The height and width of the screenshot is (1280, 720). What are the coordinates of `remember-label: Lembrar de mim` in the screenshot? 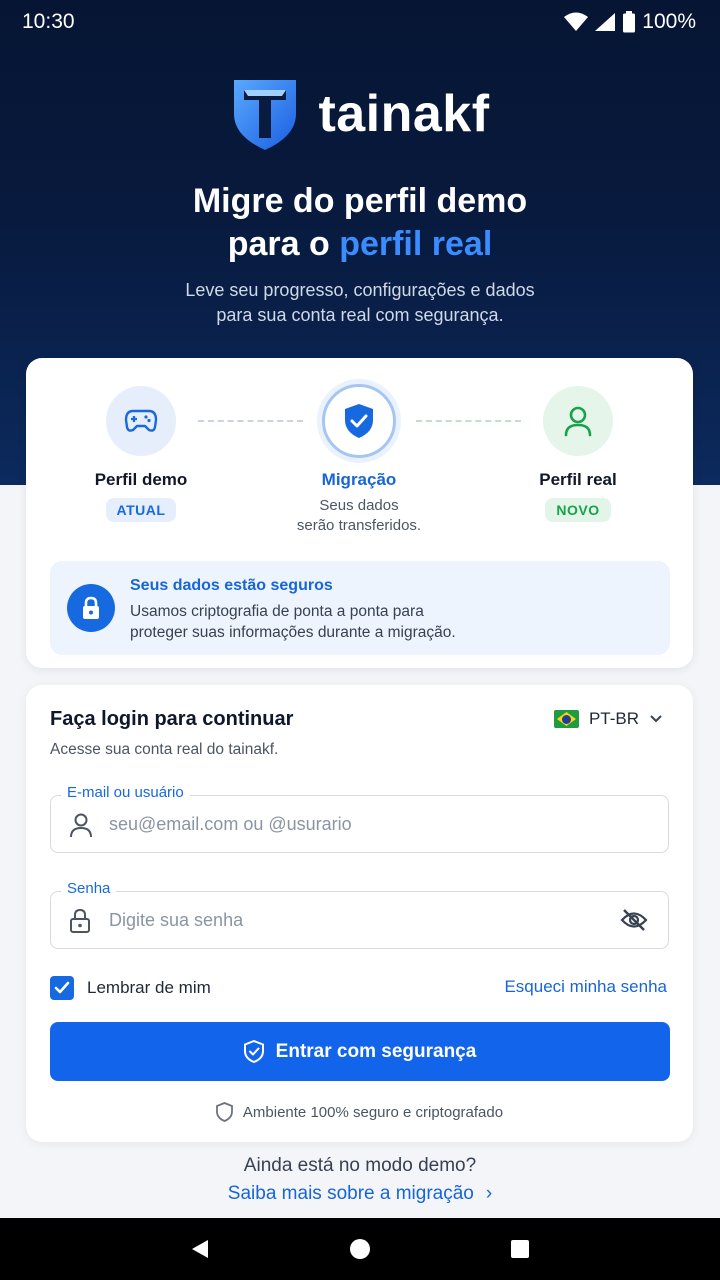 It's located at (149, 987).